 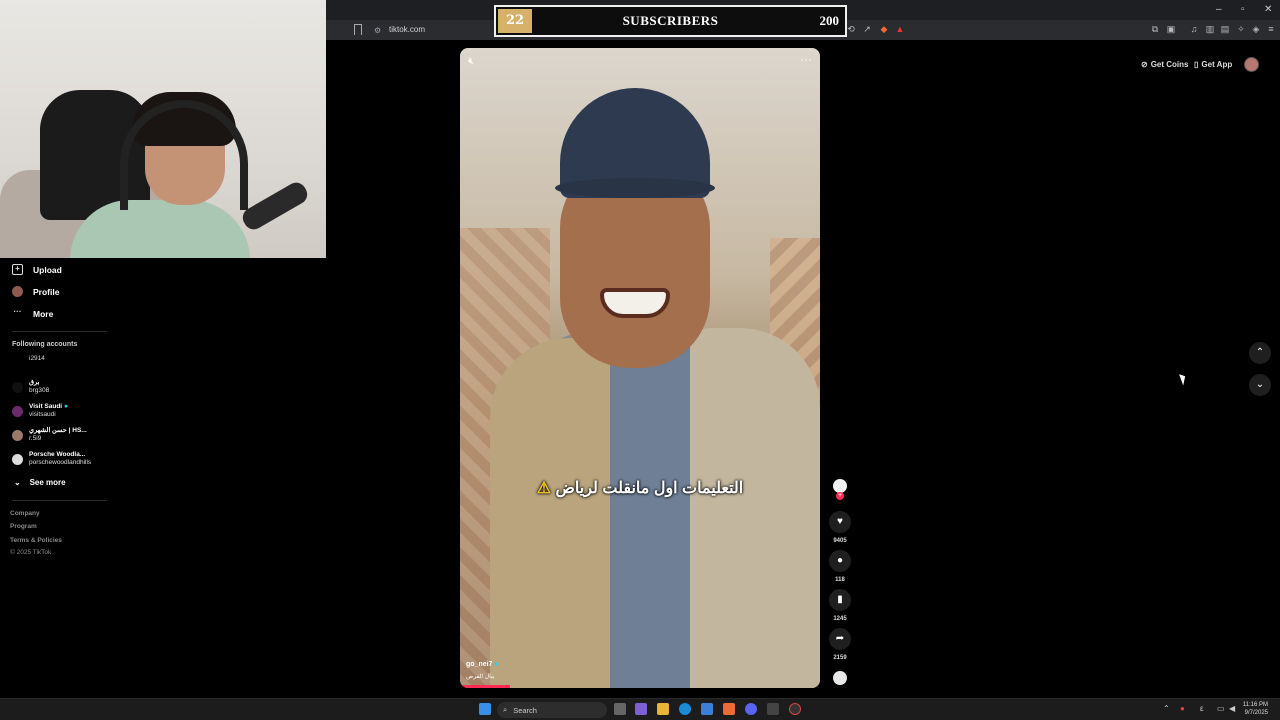 I want to click on warning-icon: ⚠, so click(x=544, y=488).